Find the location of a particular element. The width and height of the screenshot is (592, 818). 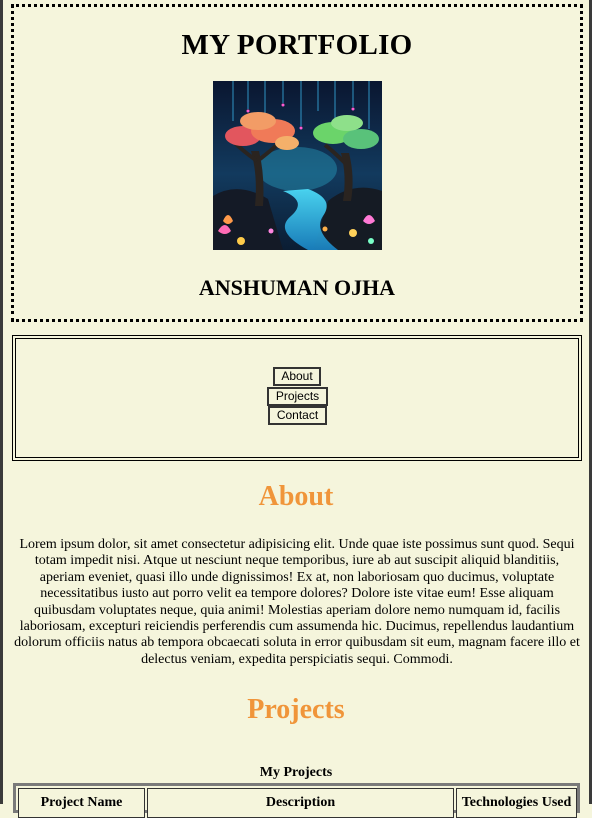

nav-projects-button: Projects is located at coordinates (297, 396).